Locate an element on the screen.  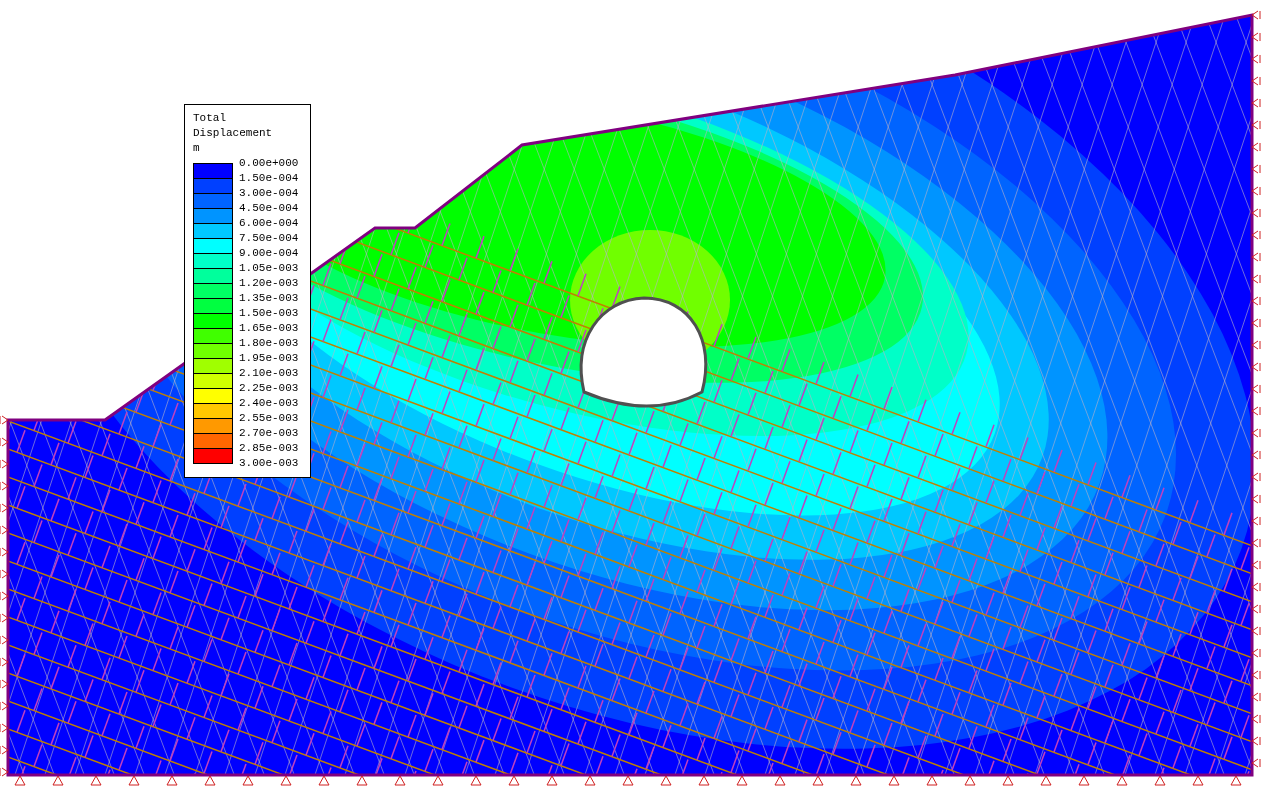
legend-value: 1.80e-003 is located at coordinates (269, 343).